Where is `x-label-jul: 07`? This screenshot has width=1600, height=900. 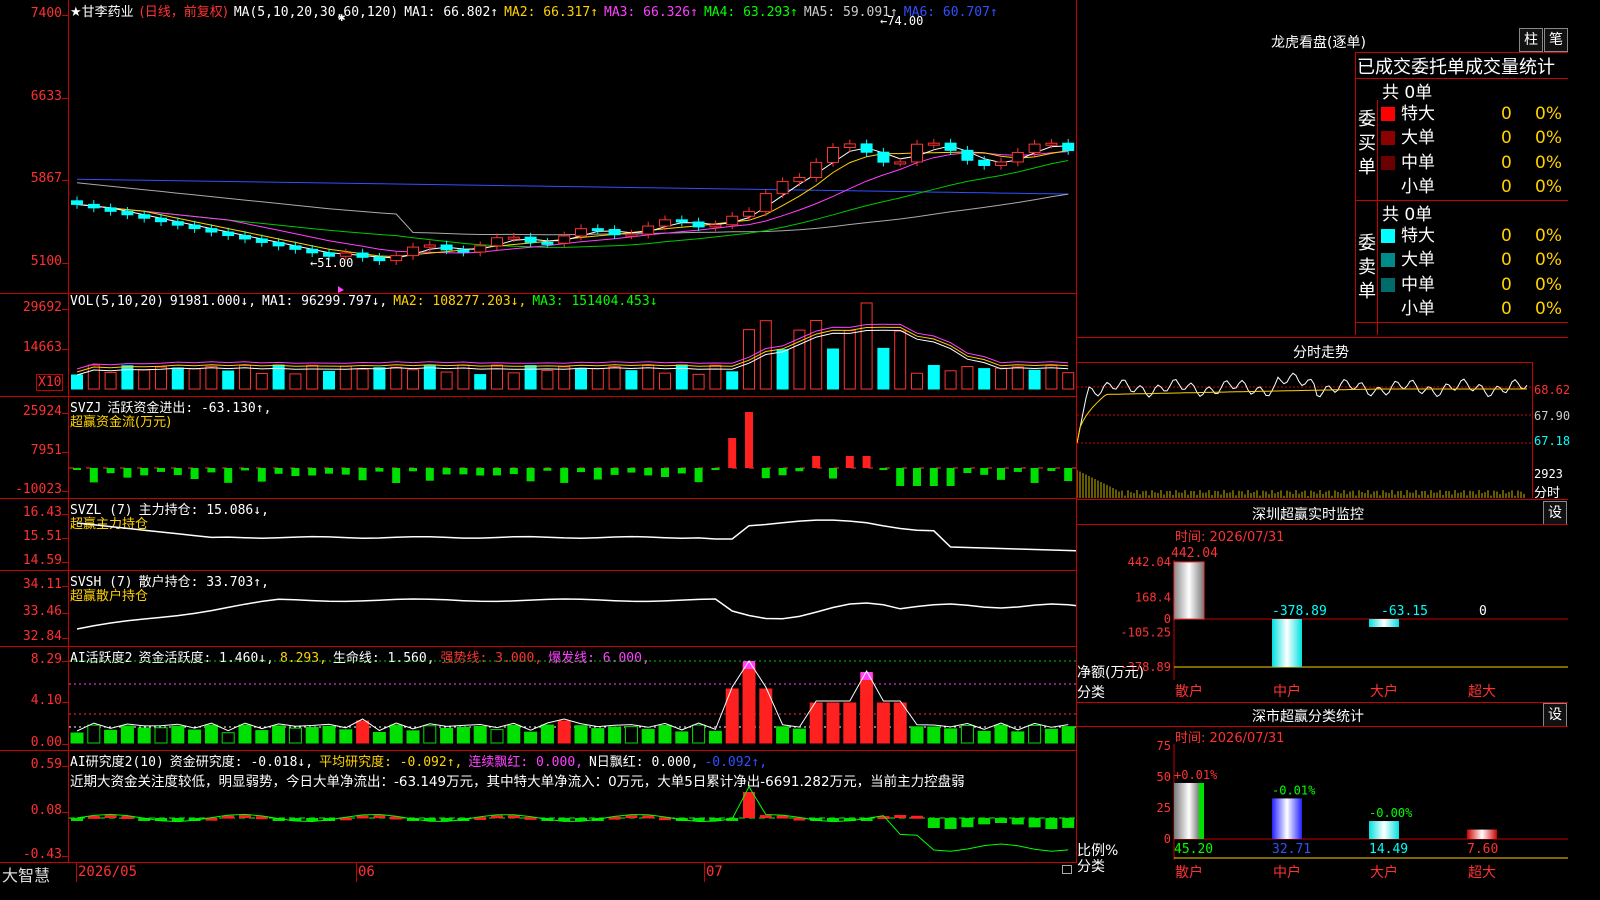
x-label-jul: 07 is located at coordinates (714, 872).